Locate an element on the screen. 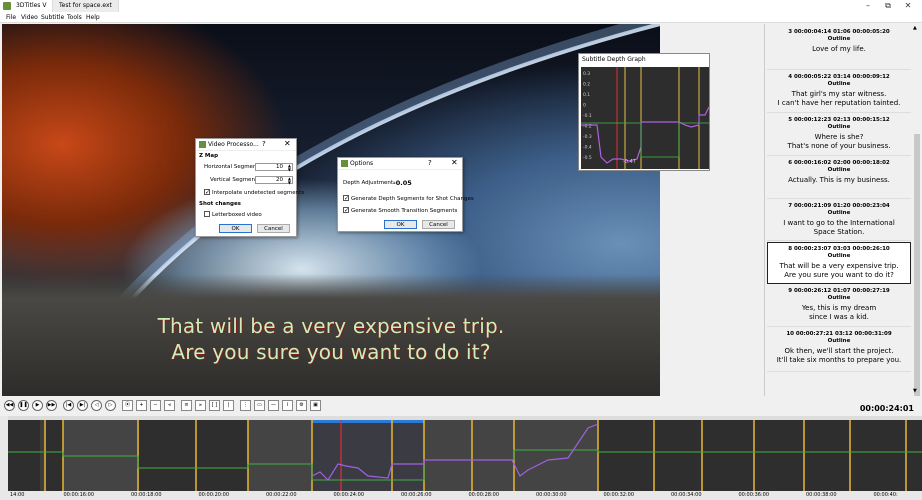  subtitle-text-line: Yes, this is my dream is located at coordinates (839, 308).